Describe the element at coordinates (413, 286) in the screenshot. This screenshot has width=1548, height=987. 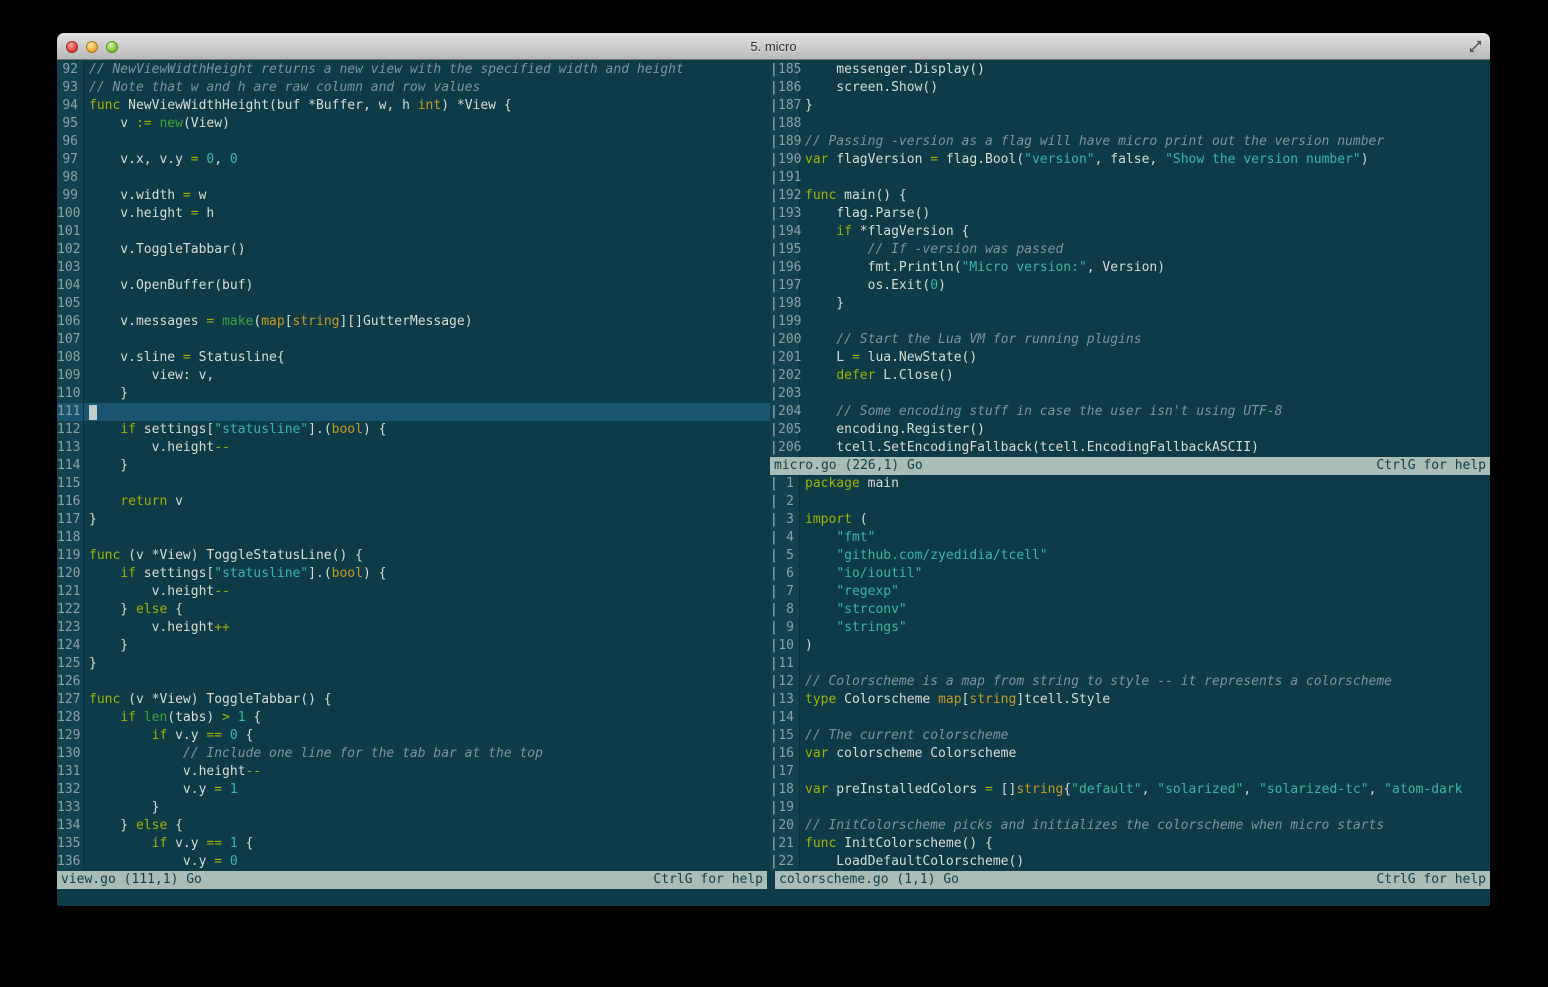
I see `code-line: 104 v.OpenBuffer(buf)` at that location.